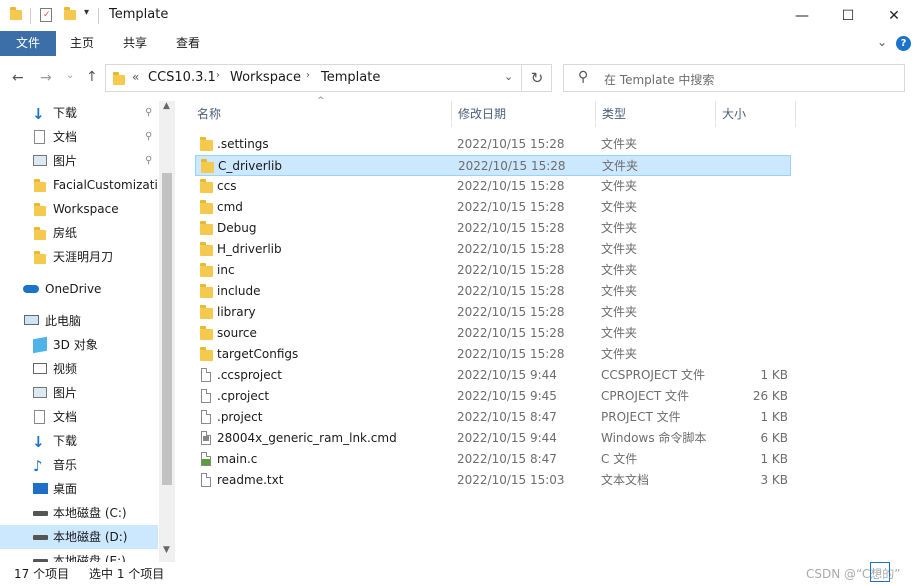 Image resolution: width=917 pixels, height=586 pixels. Describe the element at coordinates (79, 555) in the screenshot. I see `sidebar-item-drive-e: 本地磁盘 (E:)` at that location.